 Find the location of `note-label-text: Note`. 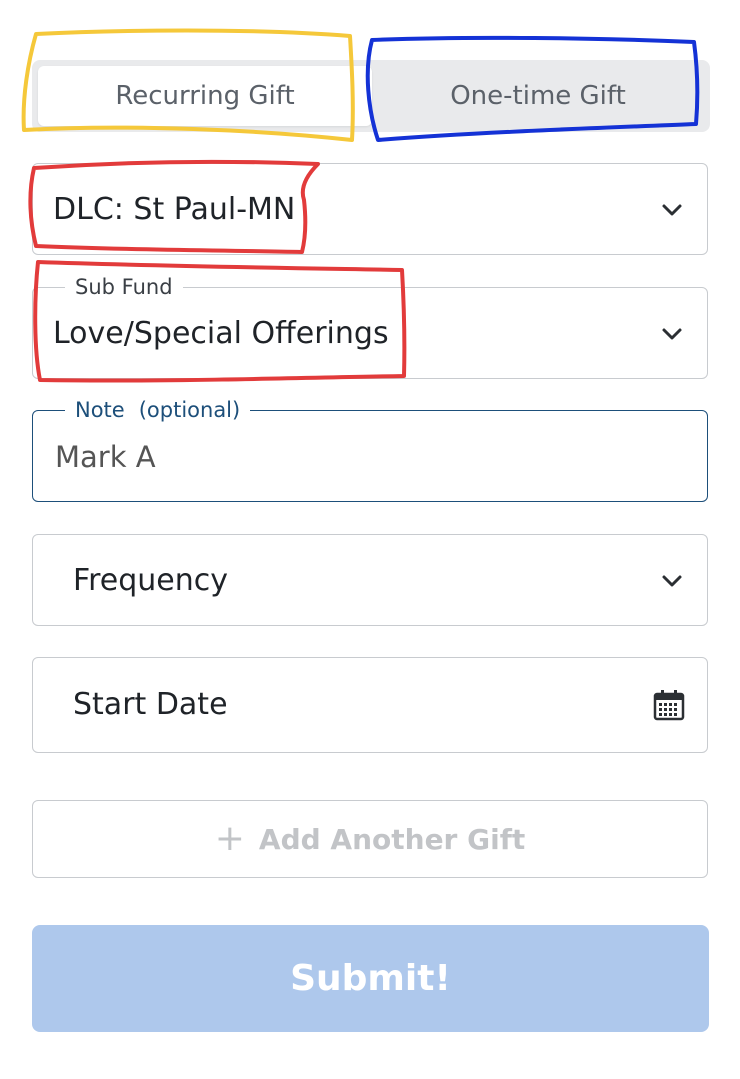

note-label-text: Note is located at coordinates (100, 410).